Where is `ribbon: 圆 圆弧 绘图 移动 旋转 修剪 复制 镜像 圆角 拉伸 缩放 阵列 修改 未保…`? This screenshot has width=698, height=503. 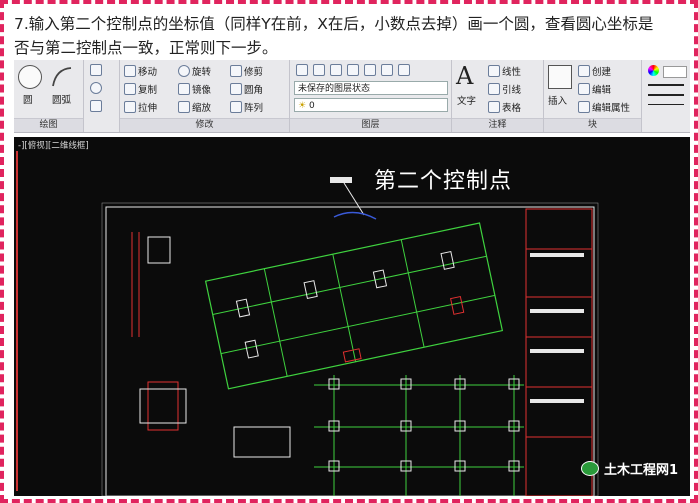
ribbon: 圆 圆弧 绘图 移动 旋转 修剪 复制 镜像 圆角 拉伸 缩放 阵列 修改 未保… is located at coordinates (352, 96).